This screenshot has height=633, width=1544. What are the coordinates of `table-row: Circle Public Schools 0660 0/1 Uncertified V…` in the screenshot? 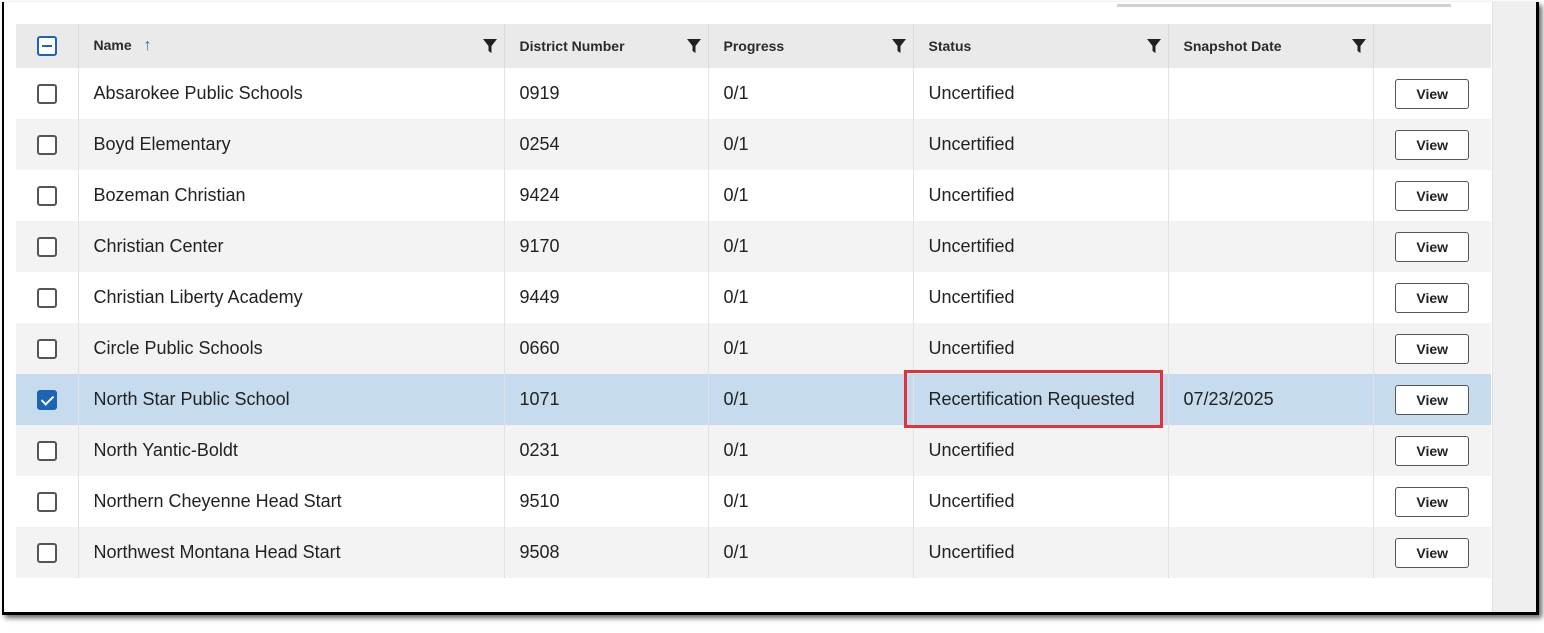 It's located at (753, 348).